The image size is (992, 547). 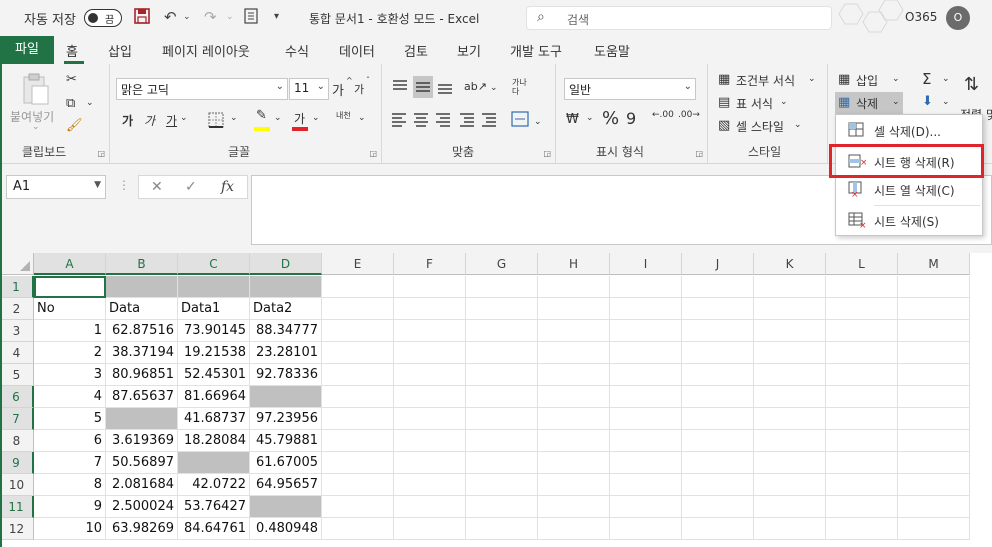 What do you see at coordinates (358, 441) in the screenshot?
I see `cell-e8` at bounding box center [358, 441].